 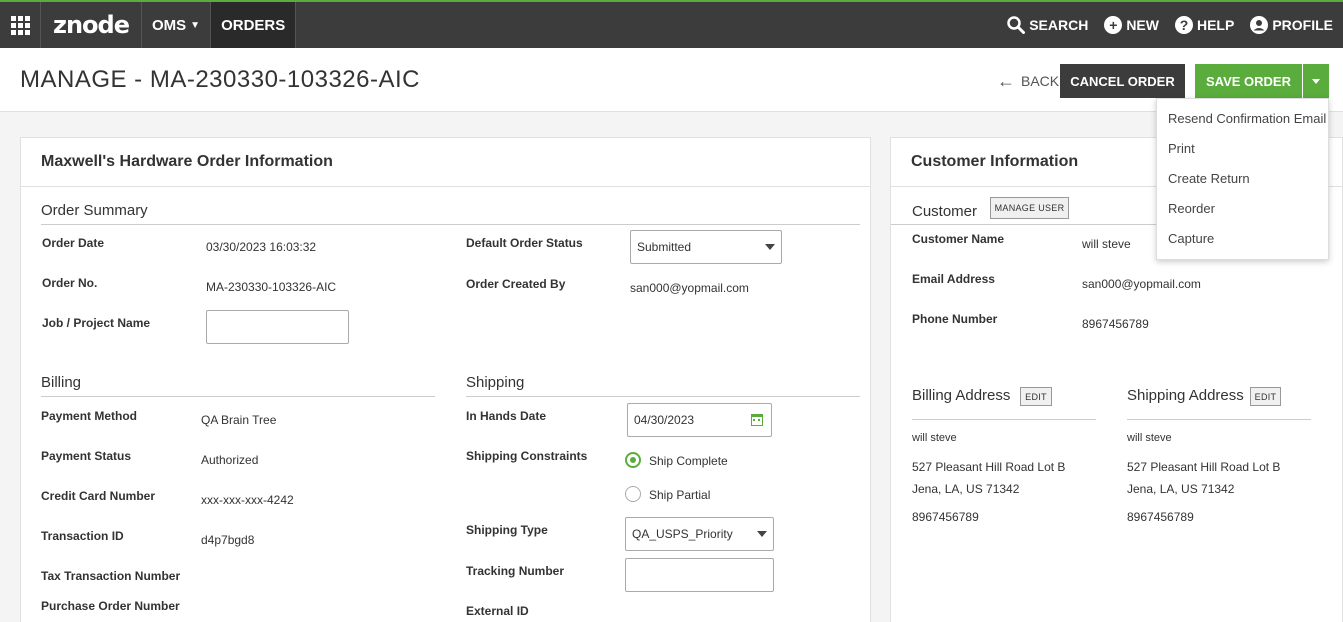 I want to click on shipping-address-title: Shipping Address, so click(x=1185, y=395).